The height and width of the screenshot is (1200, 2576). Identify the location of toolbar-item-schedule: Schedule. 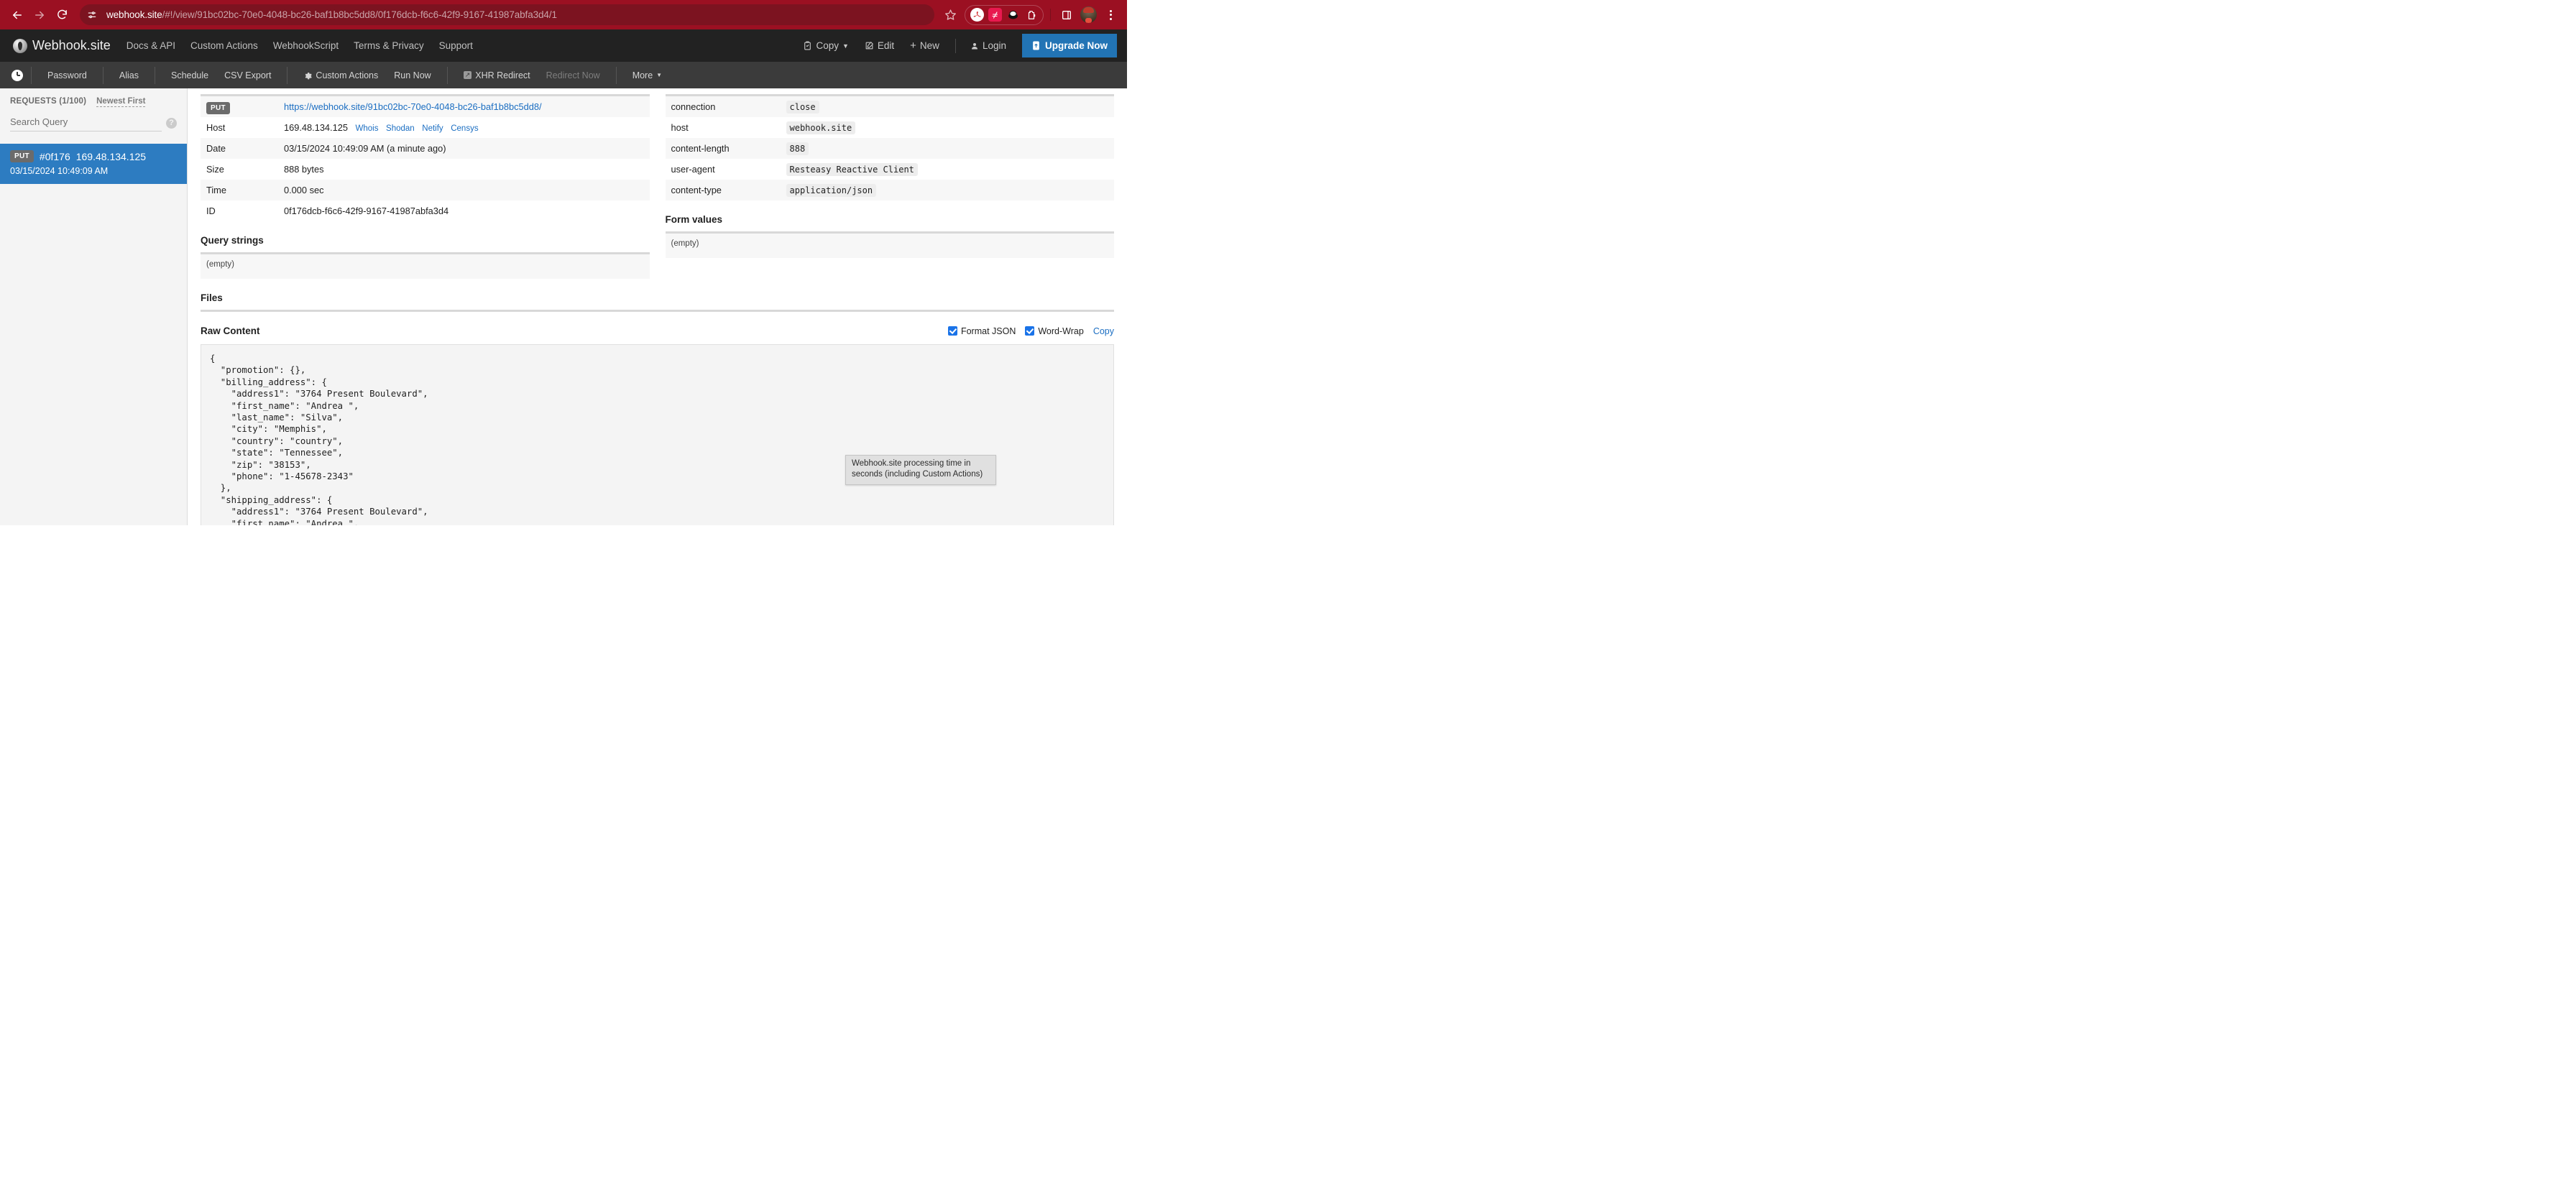
(189, 75).